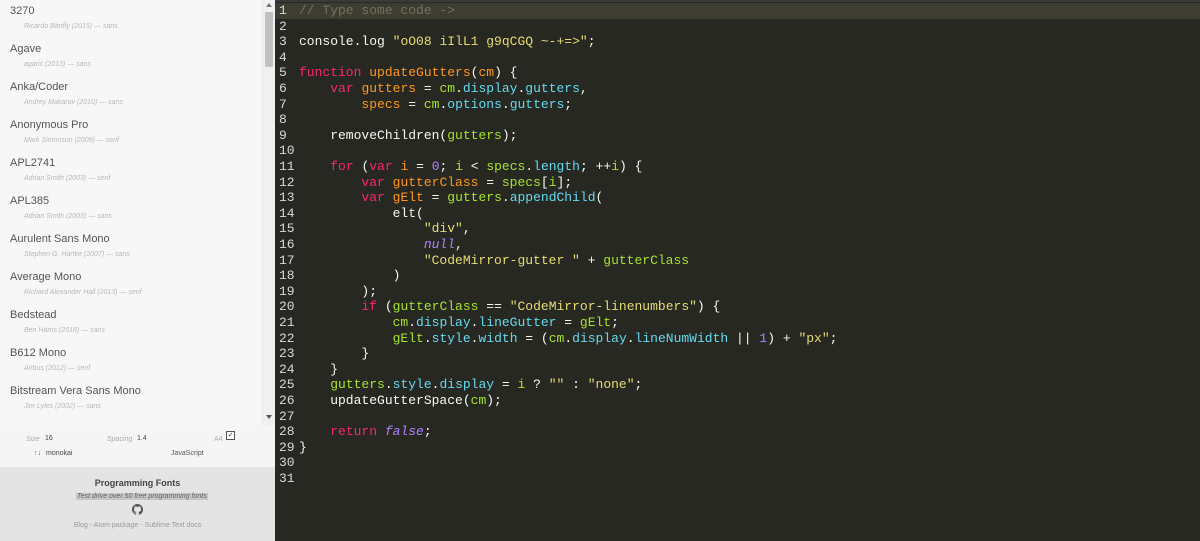  What do you see at coordinates (459, 244) in the screenshot?
I see `code-token: ,` at bounding box center [459, 244].